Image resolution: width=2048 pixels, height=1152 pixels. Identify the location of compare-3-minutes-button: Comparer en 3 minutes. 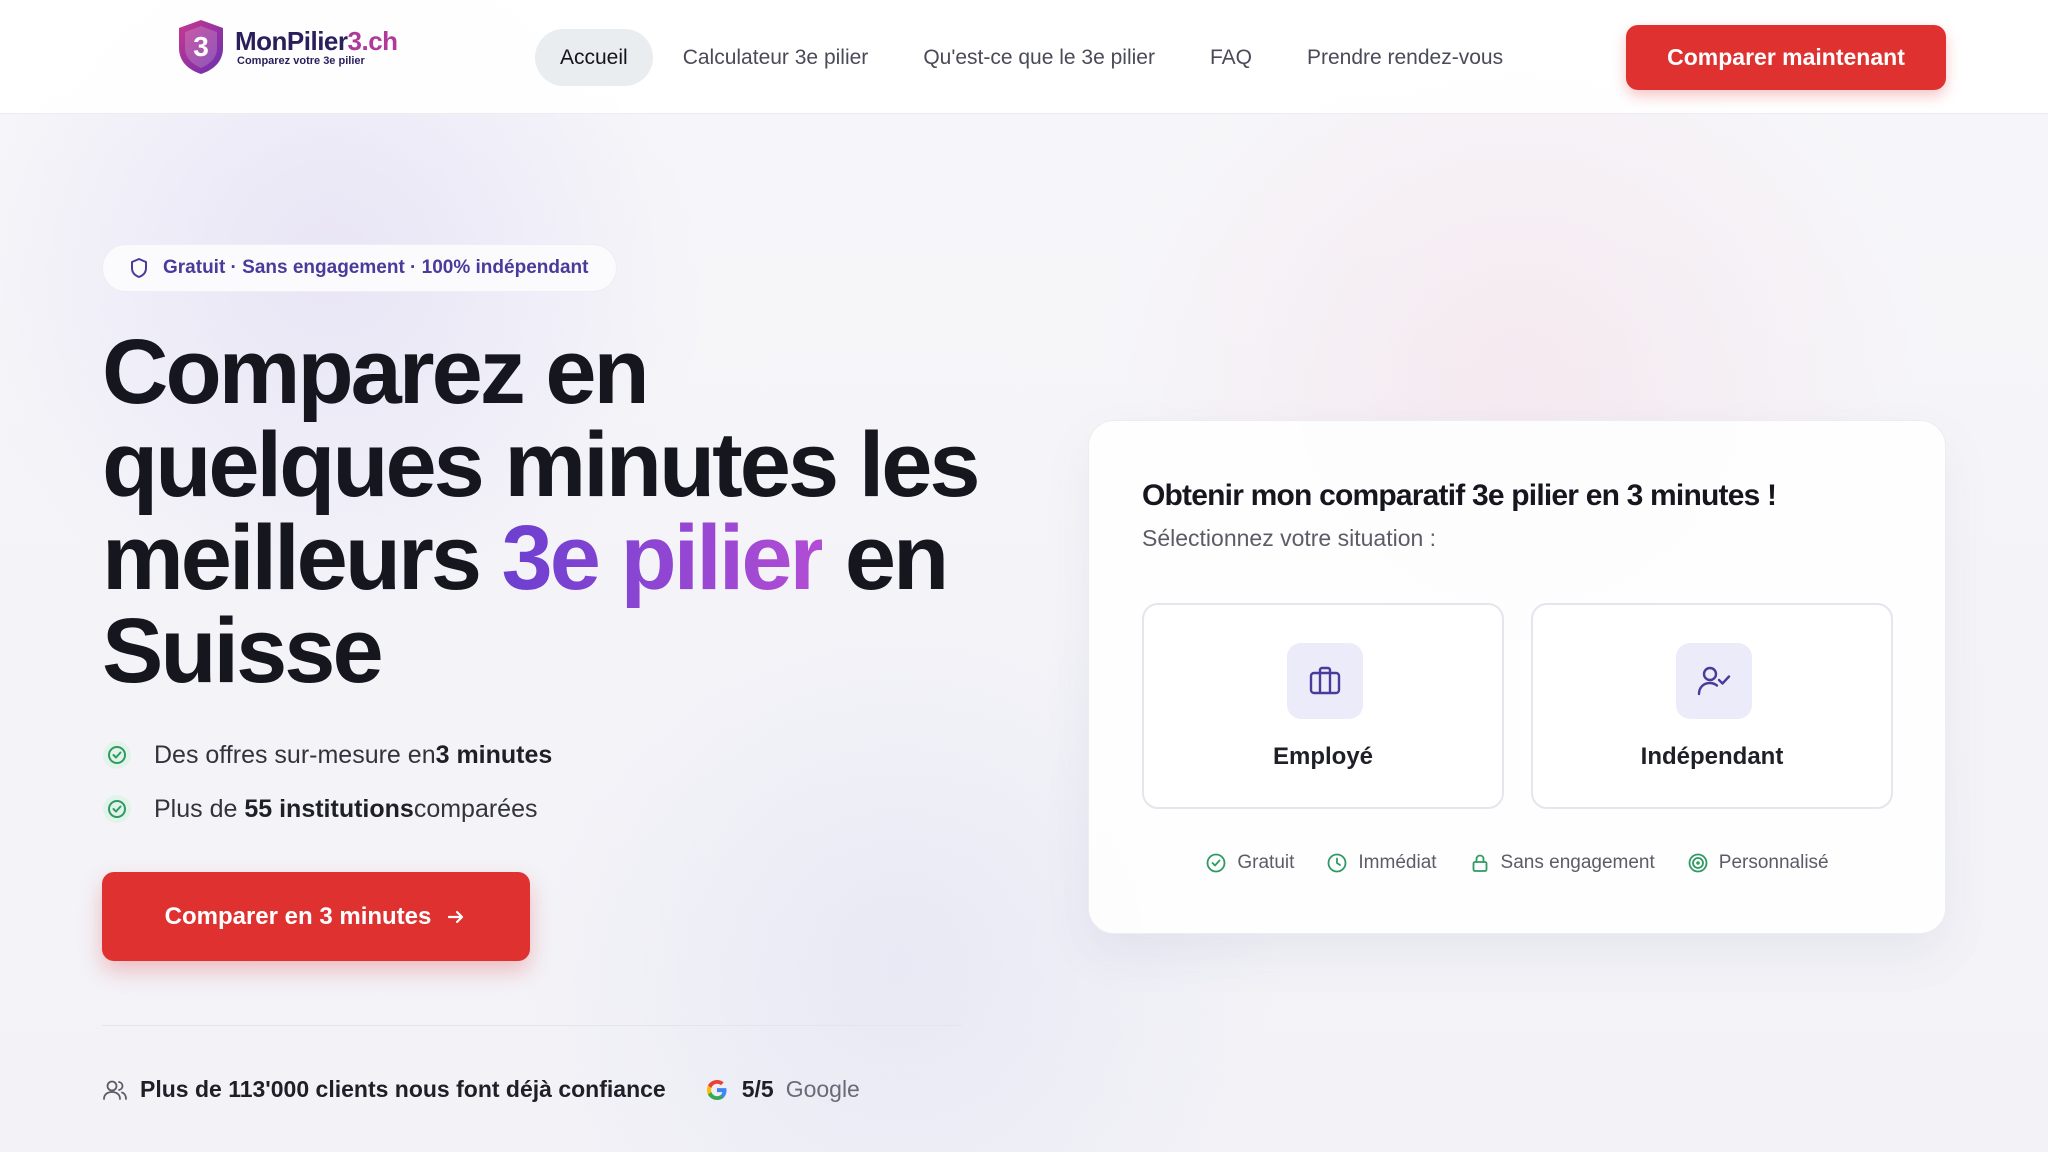
(316, 916).